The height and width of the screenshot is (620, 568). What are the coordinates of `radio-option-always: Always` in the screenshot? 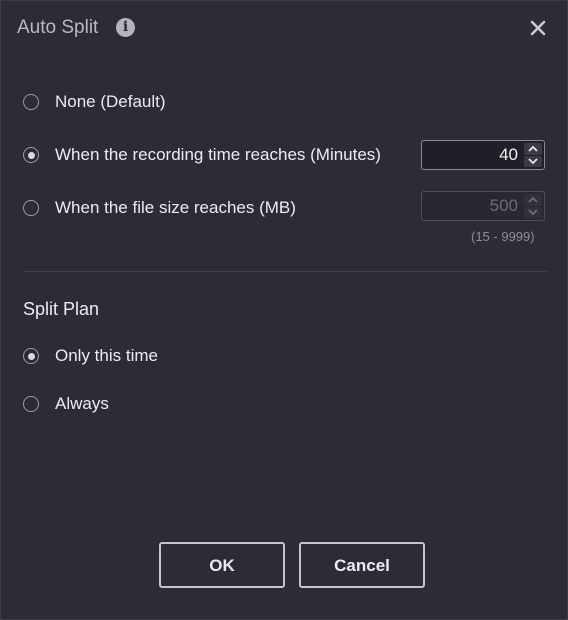 It's located at (66, 404).